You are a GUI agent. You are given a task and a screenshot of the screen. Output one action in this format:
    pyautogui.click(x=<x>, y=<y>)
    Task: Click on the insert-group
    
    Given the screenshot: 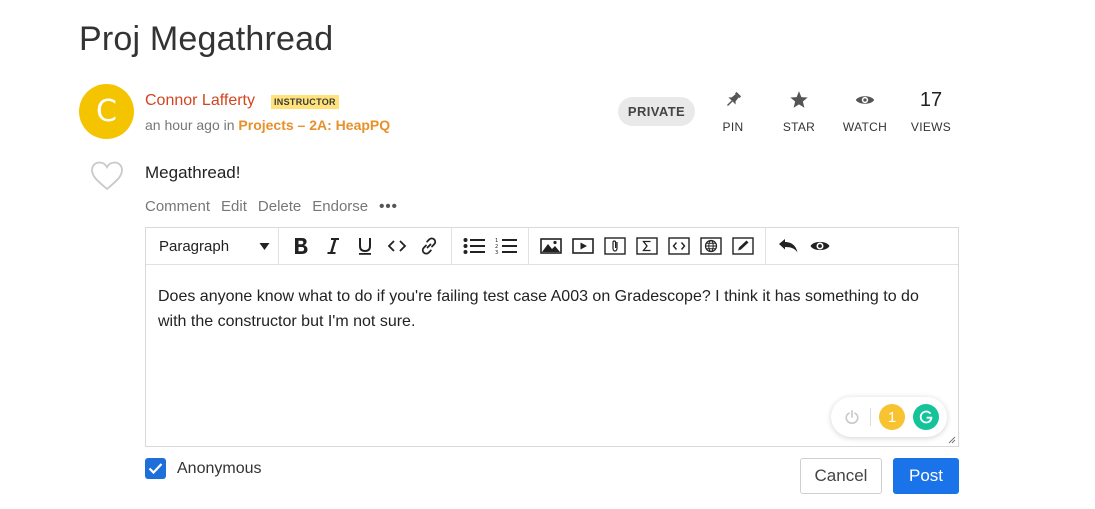 What is the action you would take?
    pyautogui.click(x=647, y=246)
    